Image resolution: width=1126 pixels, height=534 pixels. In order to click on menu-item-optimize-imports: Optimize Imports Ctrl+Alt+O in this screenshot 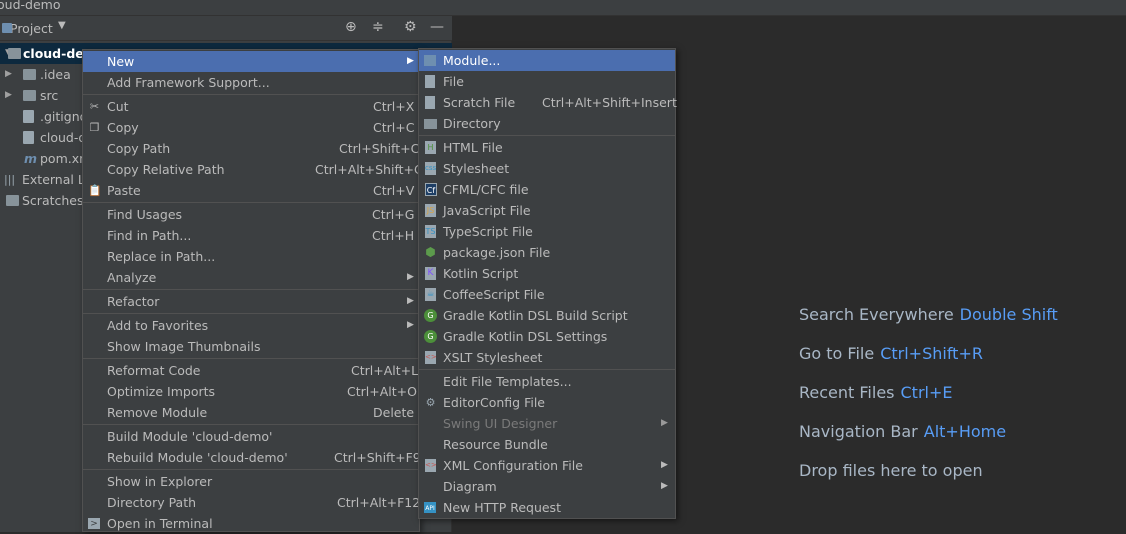, I will do `click(251, 391)`.